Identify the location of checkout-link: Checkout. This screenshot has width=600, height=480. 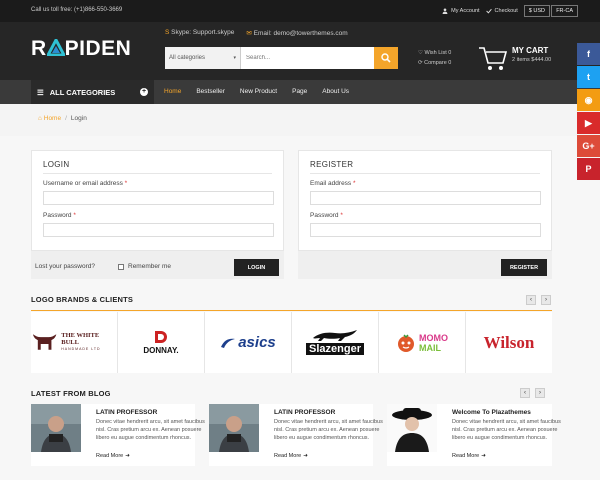
(501, 11).